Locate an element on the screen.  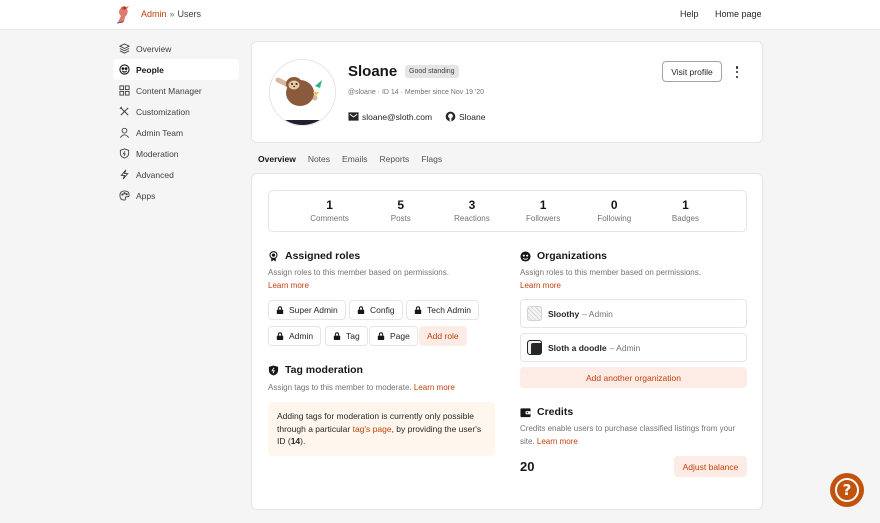
organization-icon is located at coordinates (525, 256).